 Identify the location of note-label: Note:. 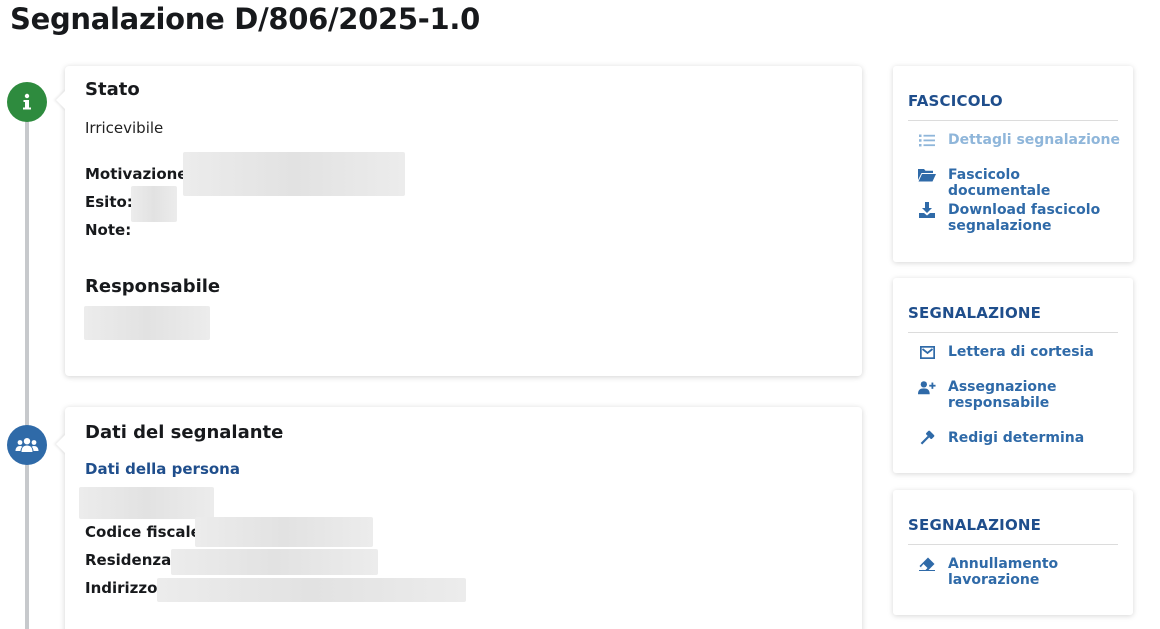
(108, 230).